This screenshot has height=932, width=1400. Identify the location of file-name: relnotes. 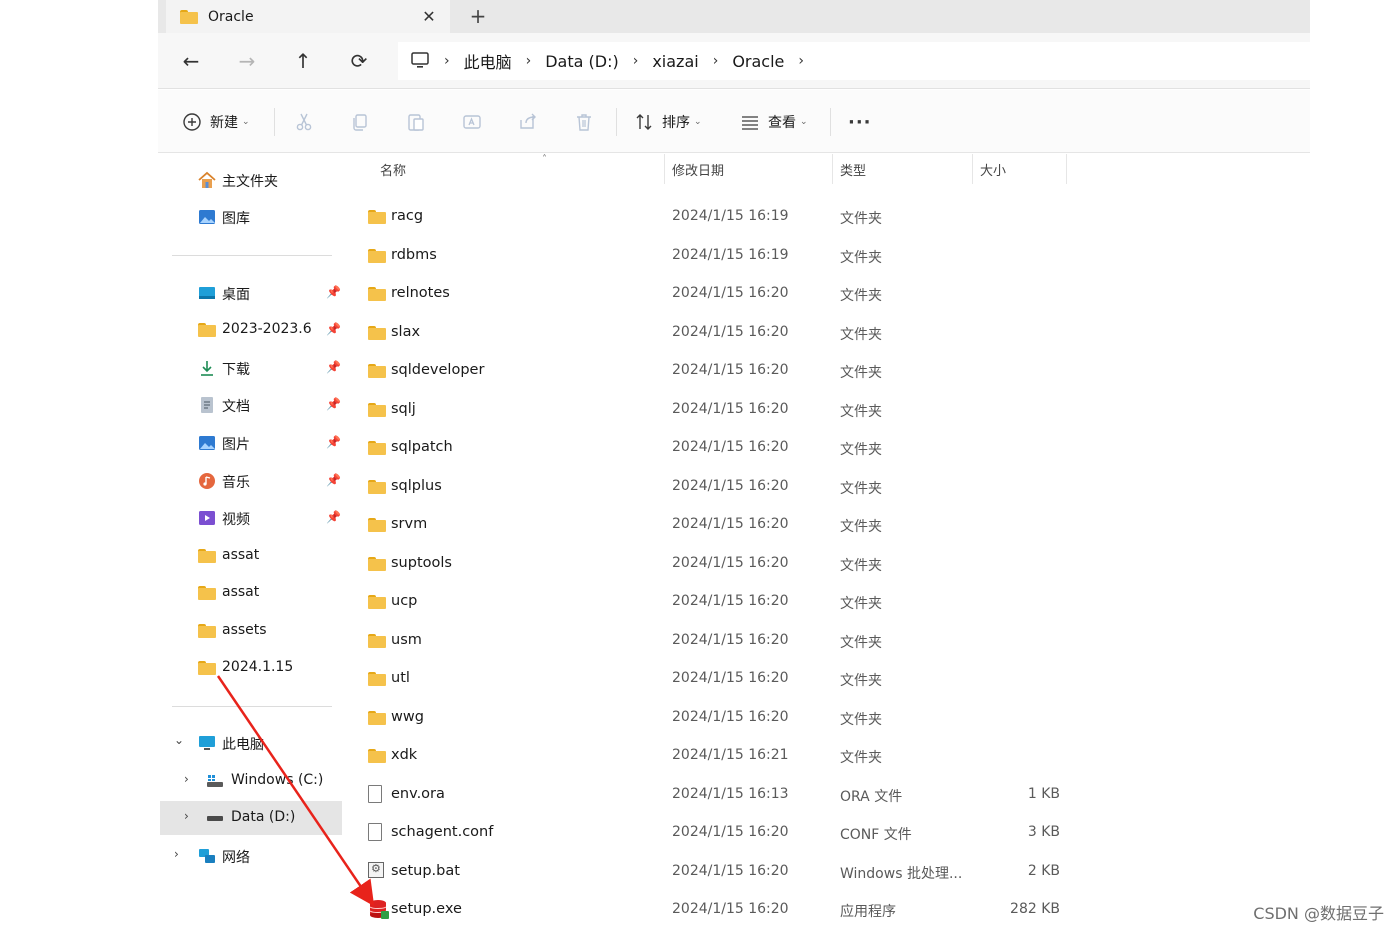
(420, 293).